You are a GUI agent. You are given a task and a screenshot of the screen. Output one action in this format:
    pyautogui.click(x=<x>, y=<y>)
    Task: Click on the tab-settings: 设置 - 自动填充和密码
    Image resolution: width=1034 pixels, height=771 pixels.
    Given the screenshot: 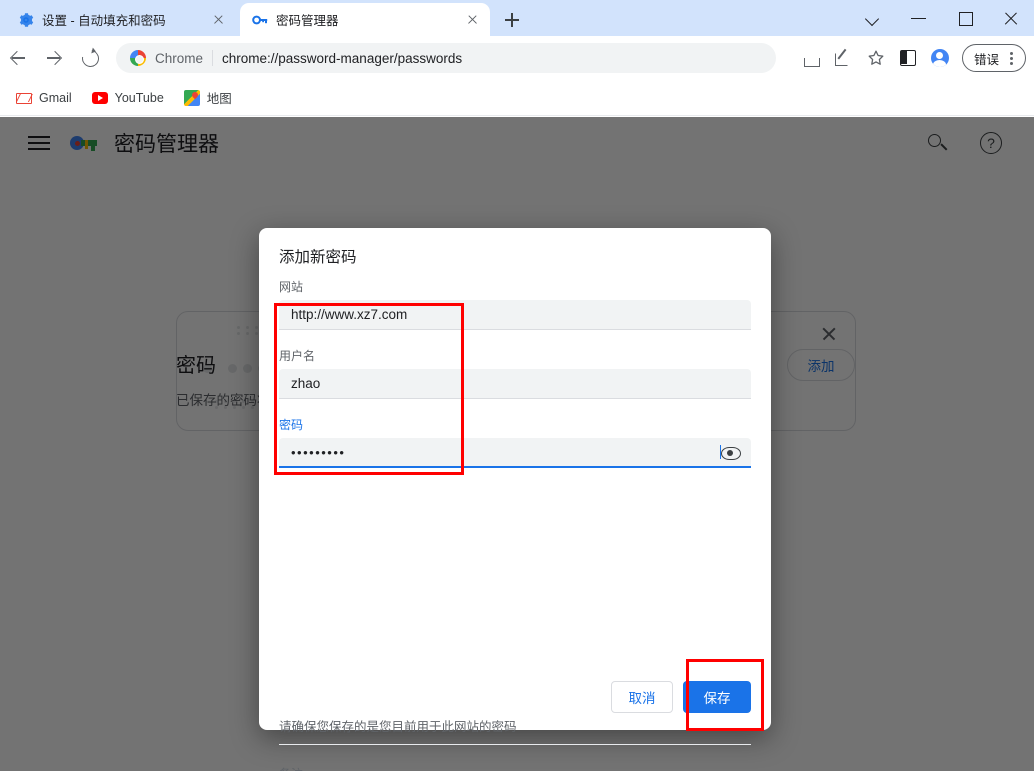 What is the action you would take?
    pyautogui.click(x=121, y=19)
    